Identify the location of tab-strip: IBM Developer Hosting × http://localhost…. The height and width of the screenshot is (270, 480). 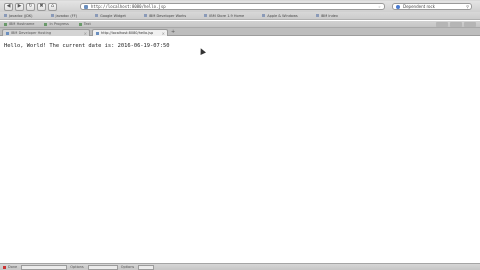
(240, 32).